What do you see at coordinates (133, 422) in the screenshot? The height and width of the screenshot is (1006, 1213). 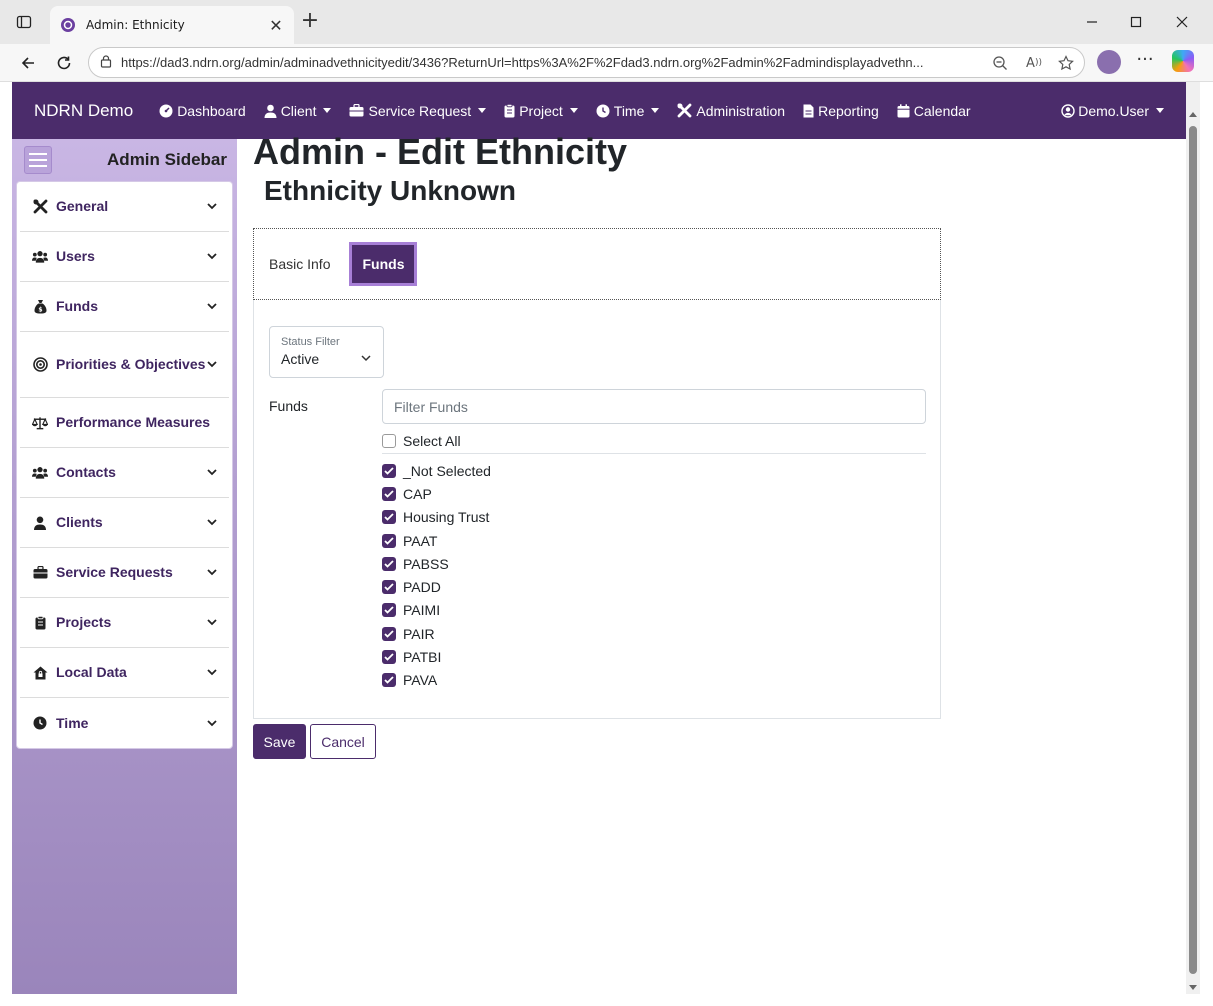 I see `sidebar-item-label: Performance Measures` at bounding box center [133, 422].